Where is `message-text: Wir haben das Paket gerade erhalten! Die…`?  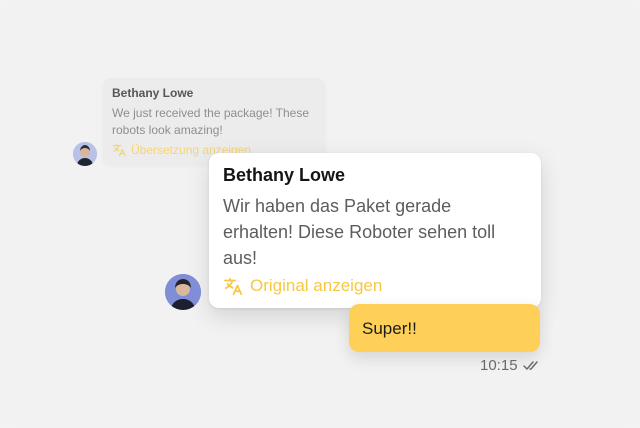
message-text: Wir haben das Paket gerade erhalten! Die… is located at coordinates (359, 232).